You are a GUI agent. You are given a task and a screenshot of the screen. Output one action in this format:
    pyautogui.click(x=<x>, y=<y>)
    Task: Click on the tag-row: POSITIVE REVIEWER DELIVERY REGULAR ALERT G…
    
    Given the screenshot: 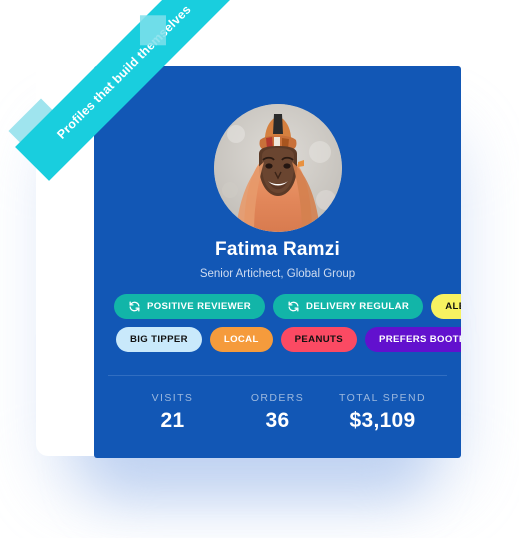 What is the action you would take?
    pyautogui.click(x=287, y=306)
    